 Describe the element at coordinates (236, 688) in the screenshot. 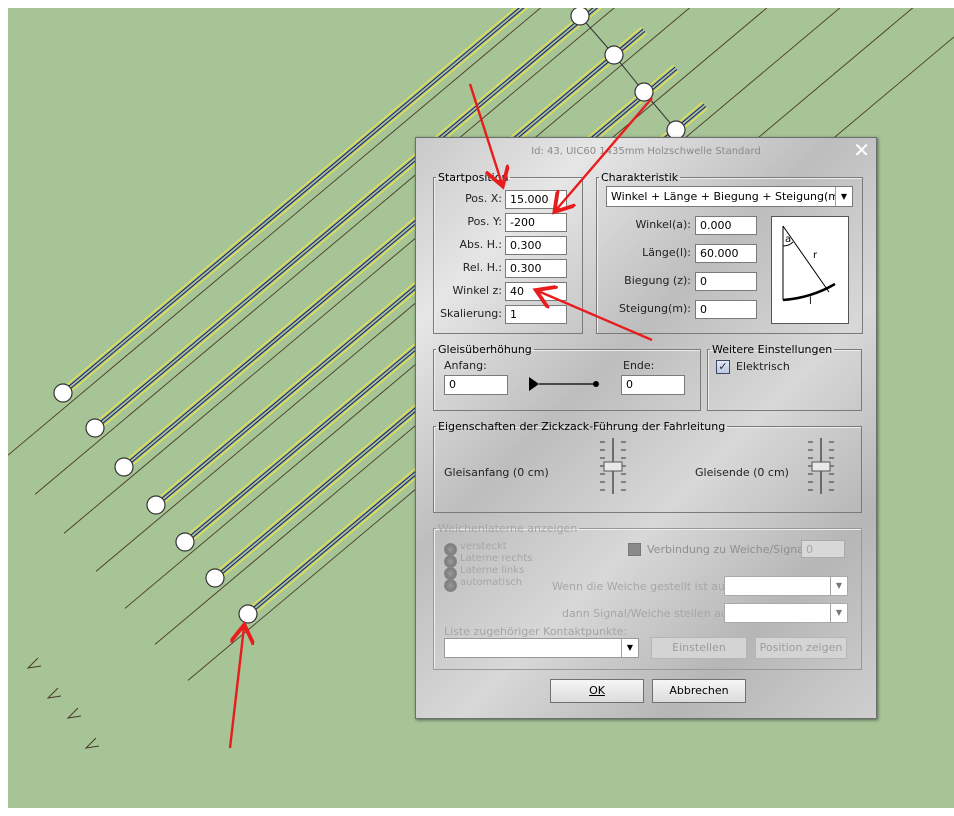

I see `annotation-arrow-node` at that location.